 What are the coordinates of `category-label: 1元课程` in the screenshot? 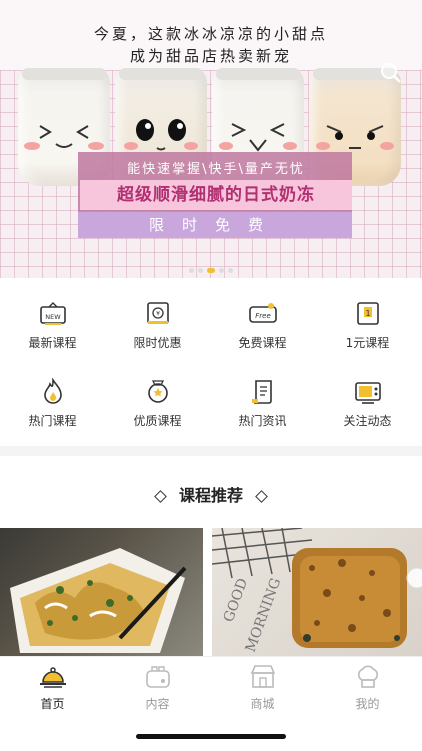 It's located at (367, 343).